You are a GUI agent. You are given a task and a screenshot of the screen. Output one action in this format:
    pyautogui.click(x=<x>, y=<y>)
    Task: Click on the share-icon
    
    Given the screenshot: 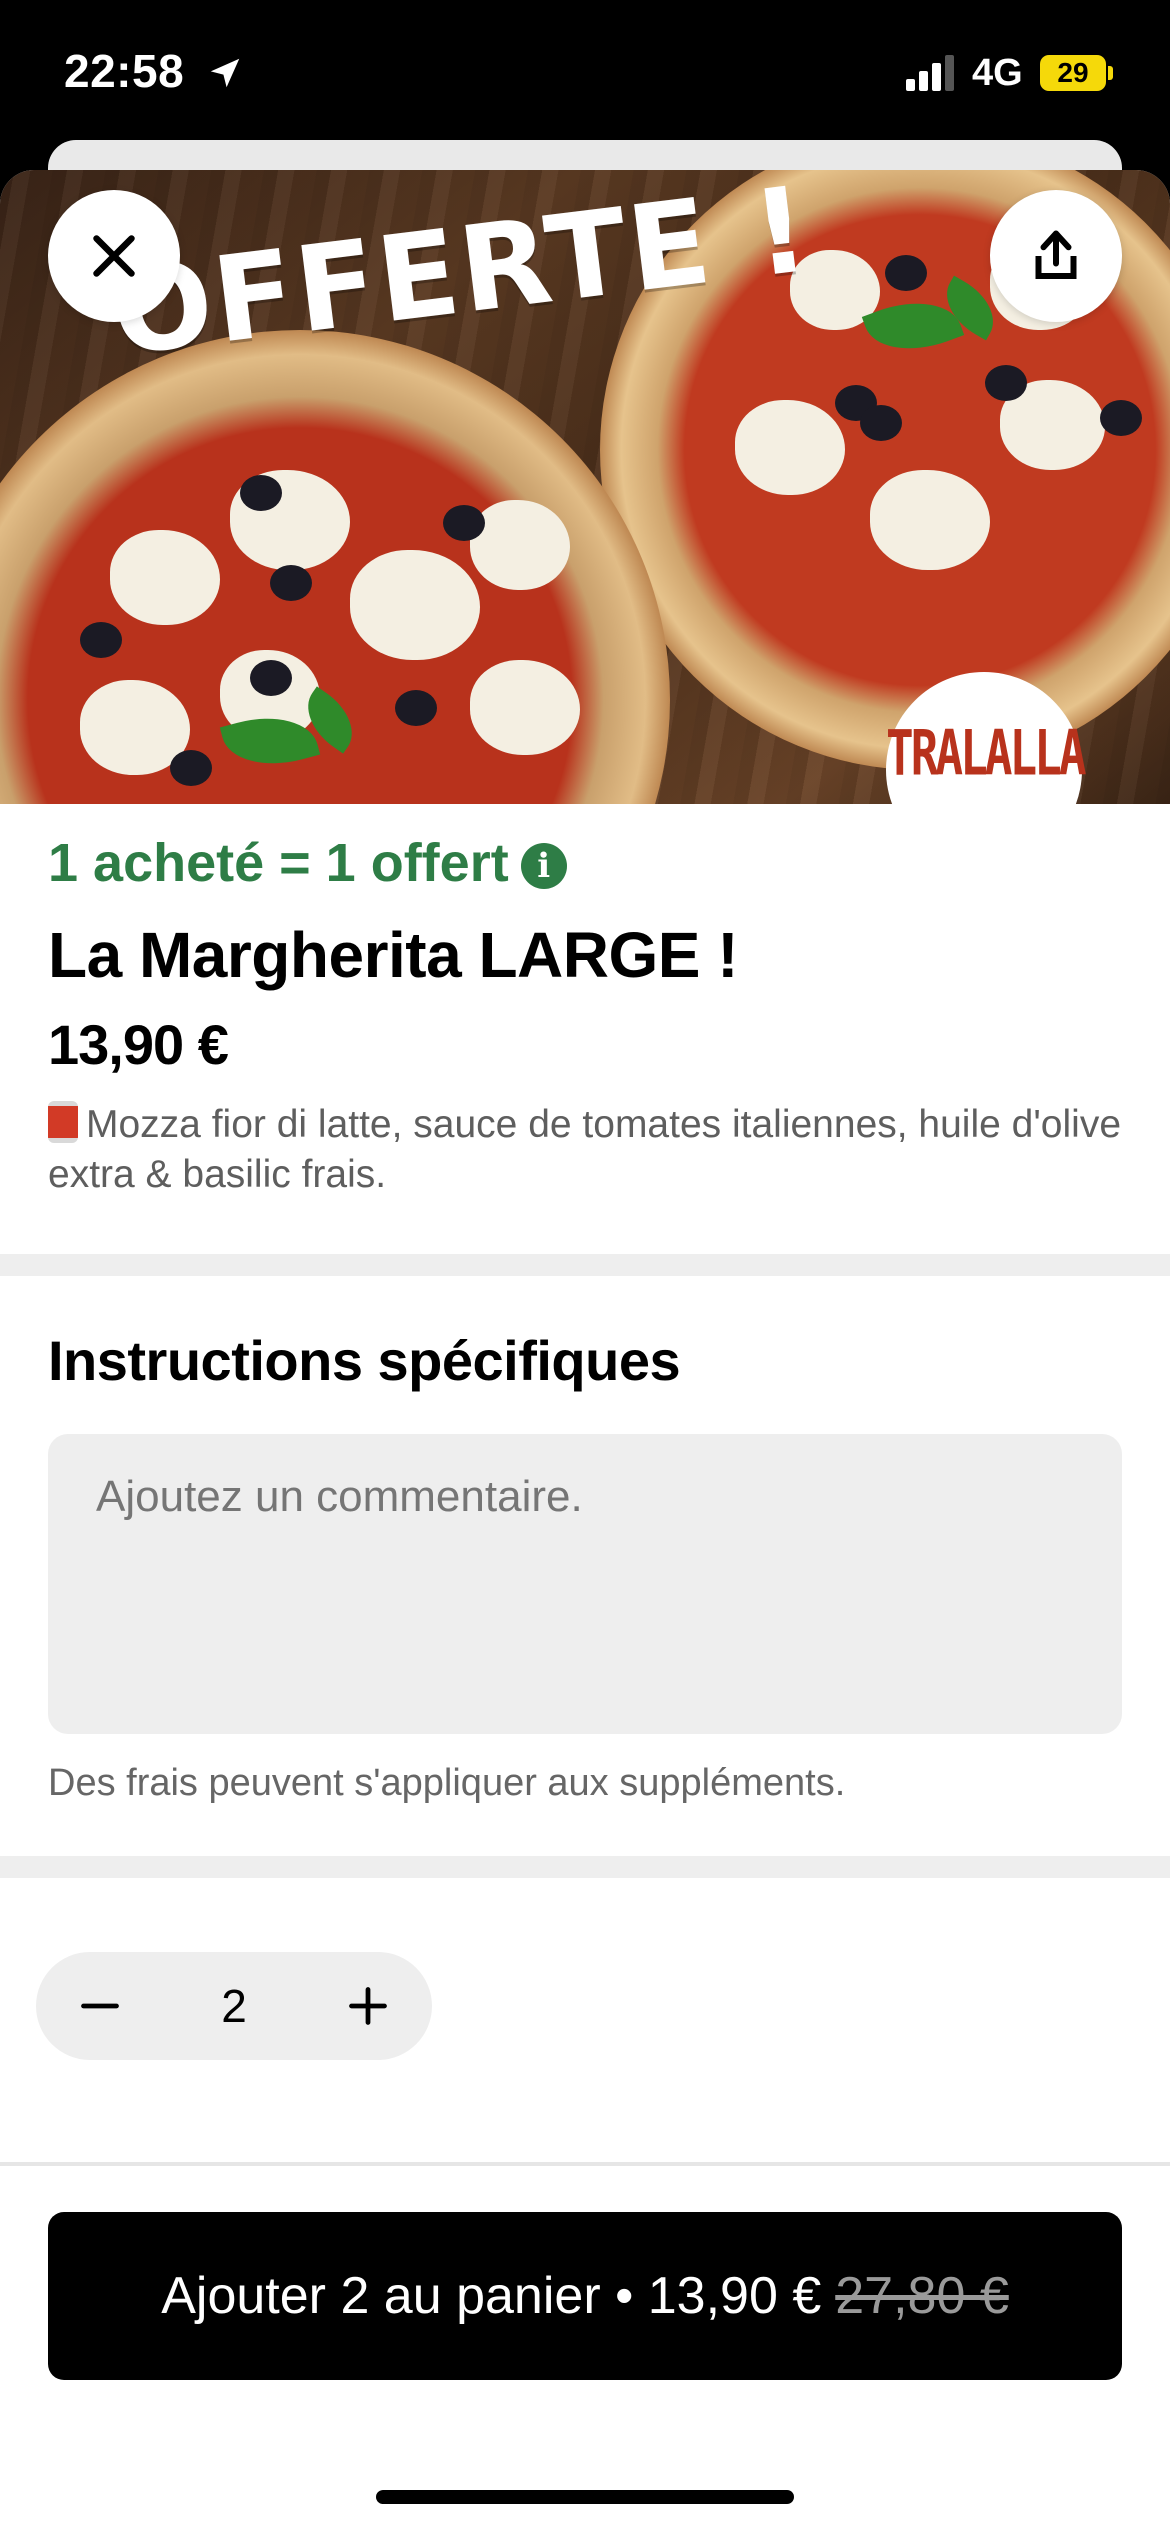 What is the action you would take?
    pyautogui.click(x=1056, y=254)
    